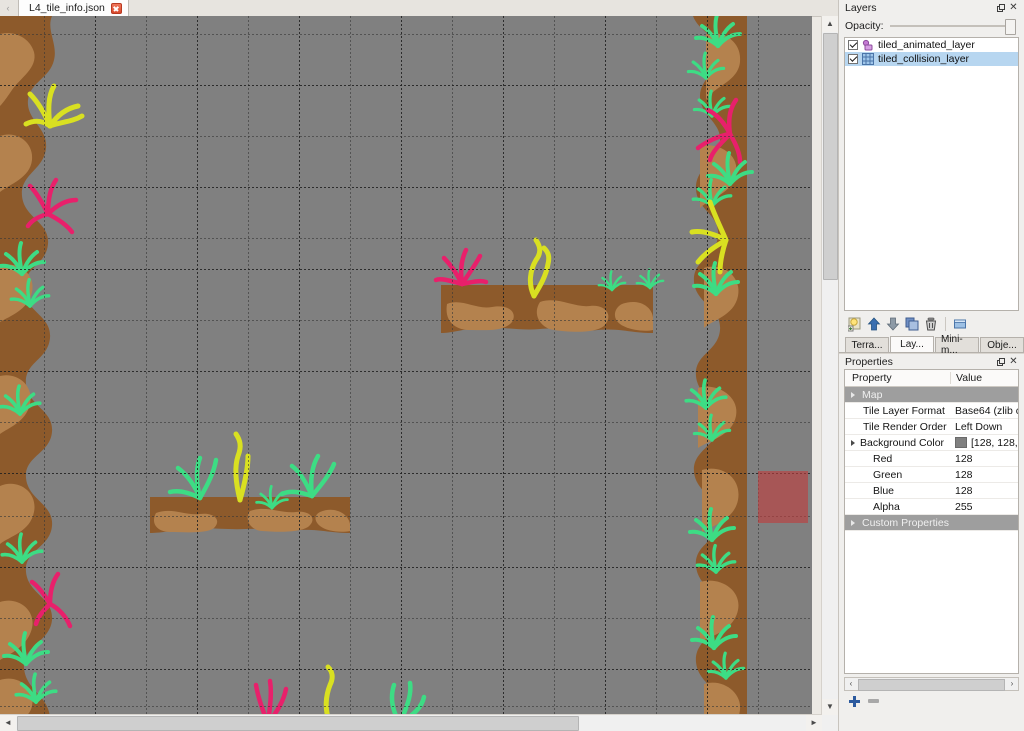 This screenshot has height=731, width=1024. I want to click on layer-toolbar, so click(931, 323).